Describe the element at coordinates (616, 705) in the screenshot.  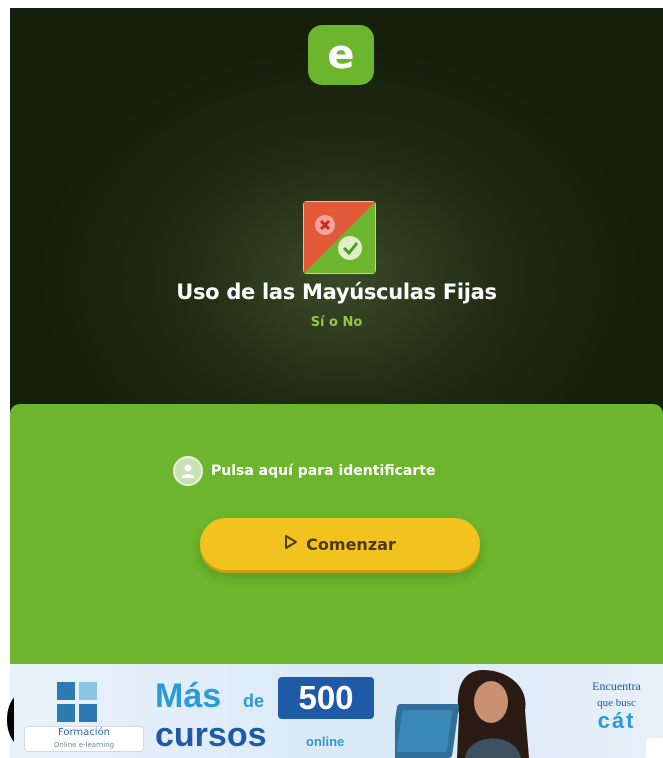
I see `ad-right-text: Encuentra que busc cát` at that location.